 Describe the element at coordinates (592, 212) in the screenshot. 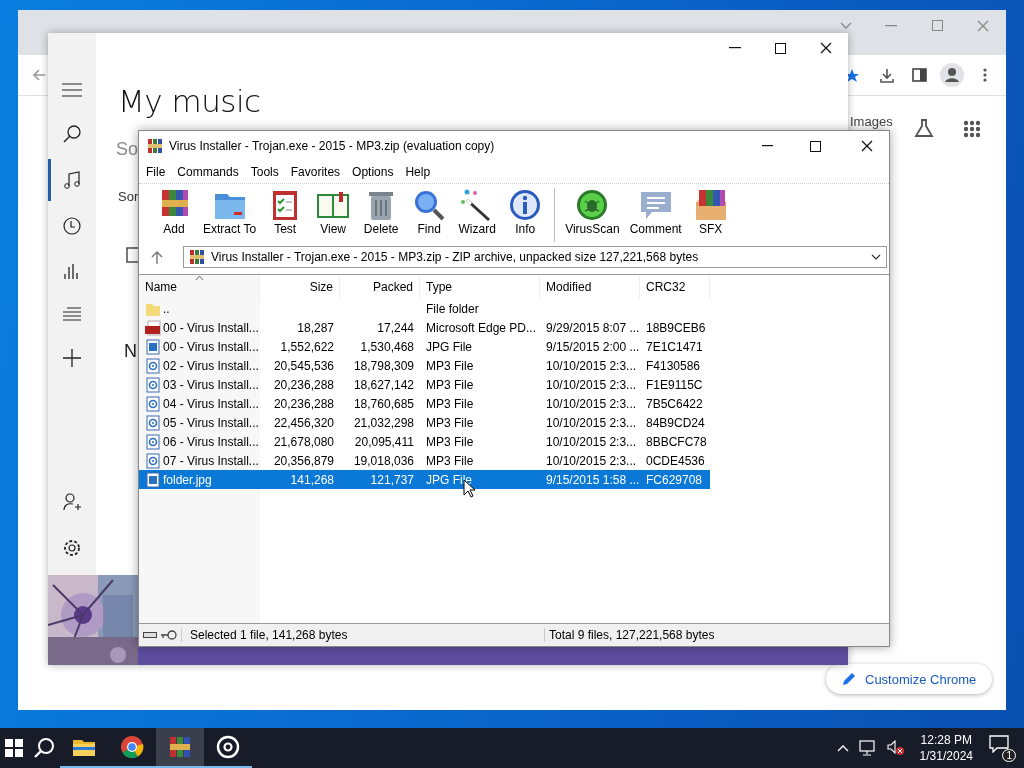

I see `toolbar-button: VirusScan` at that location.